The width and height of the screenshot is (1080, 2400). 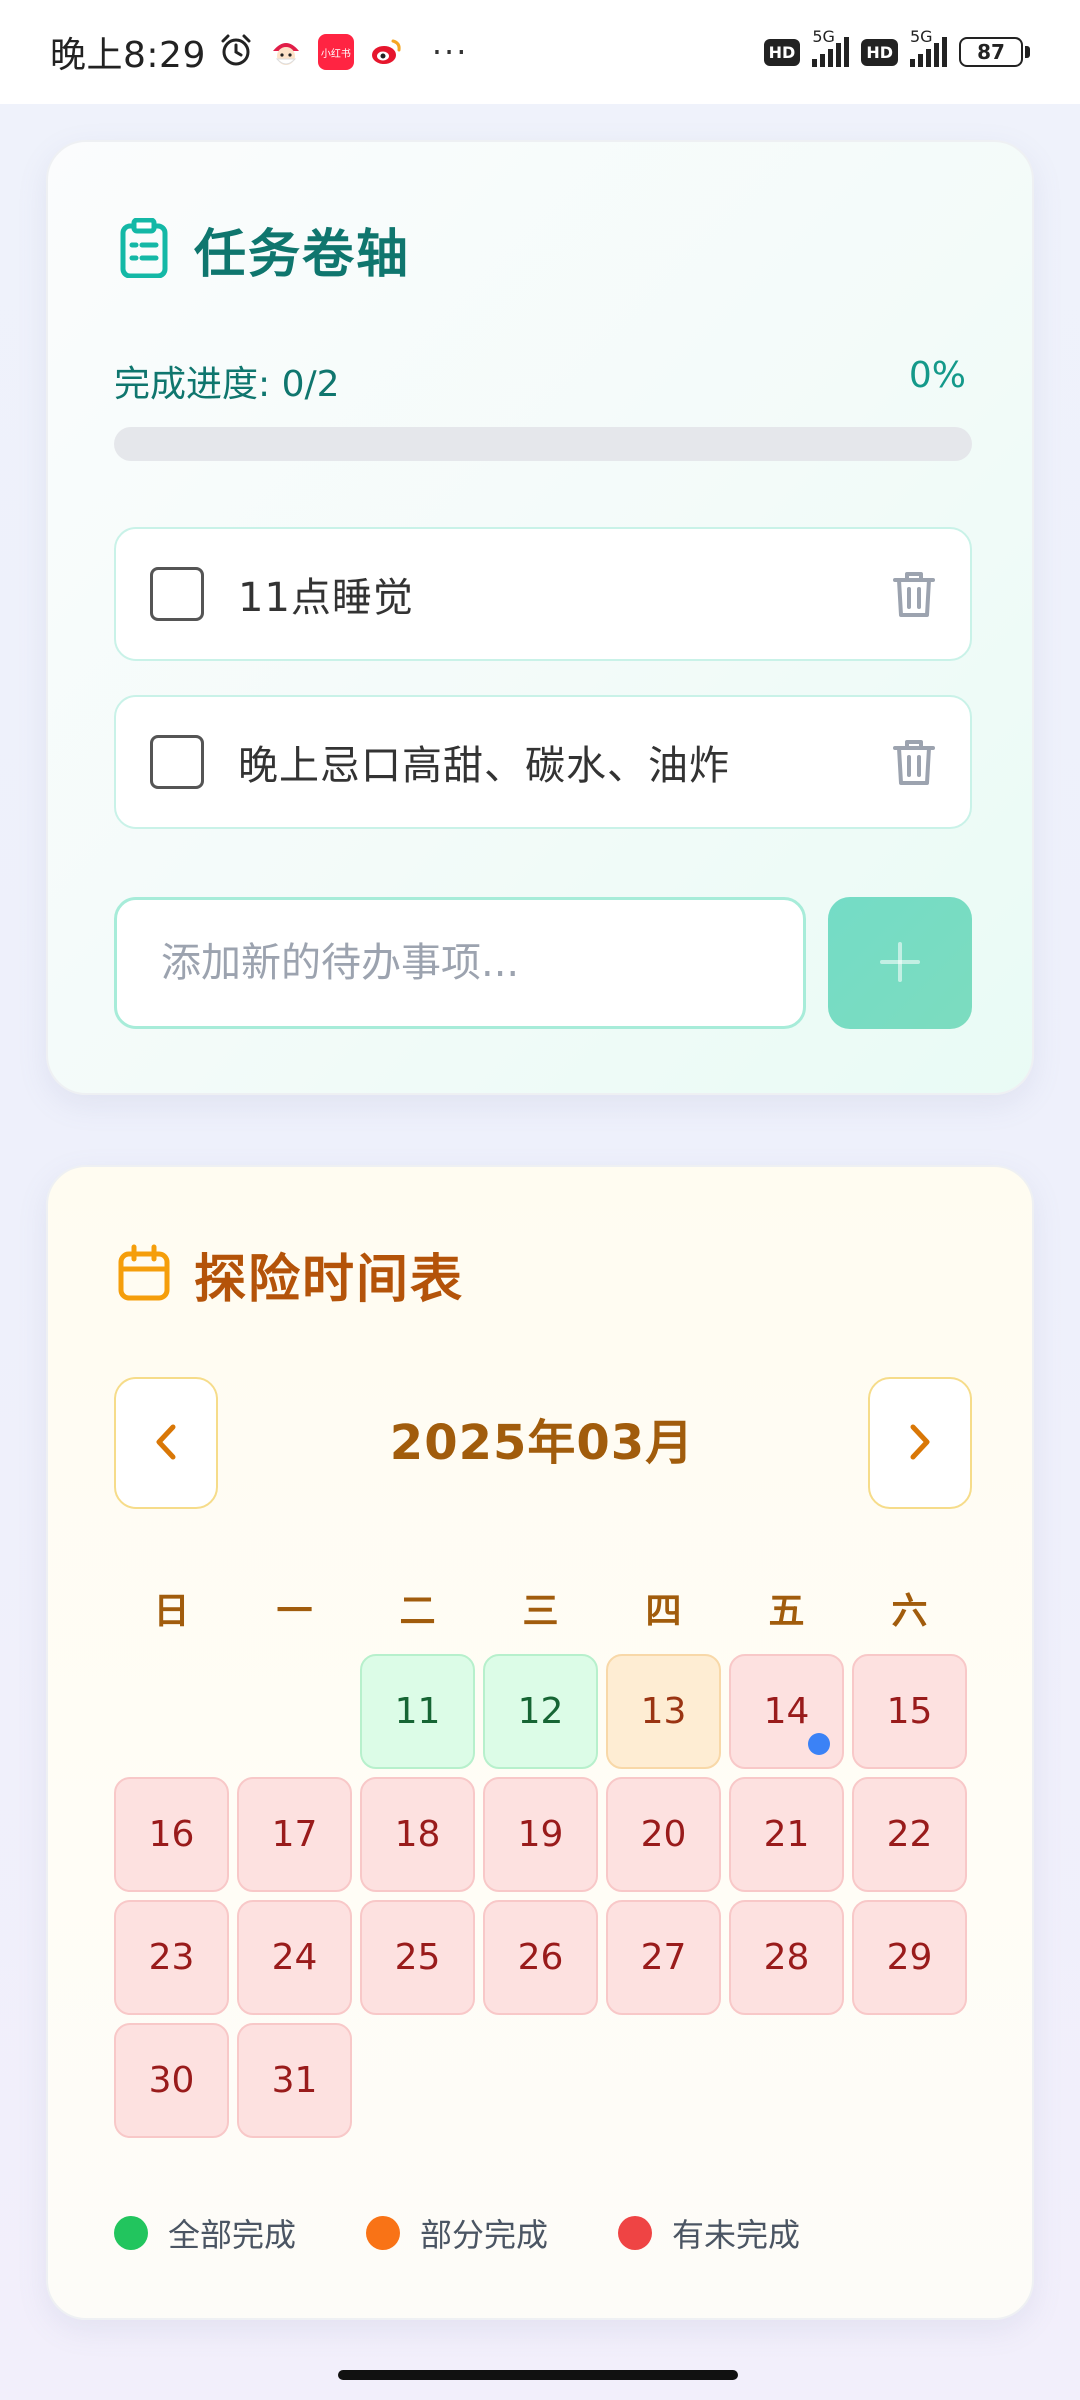 I want to click on weekday-label: 二, so click(x=417, y=1611).